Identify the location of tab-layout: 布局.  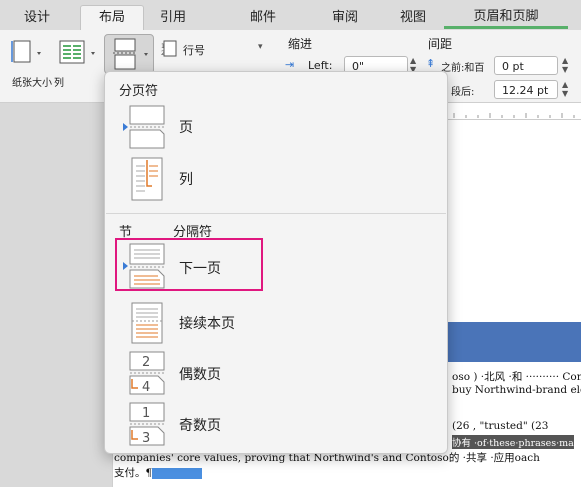
(112, 17).